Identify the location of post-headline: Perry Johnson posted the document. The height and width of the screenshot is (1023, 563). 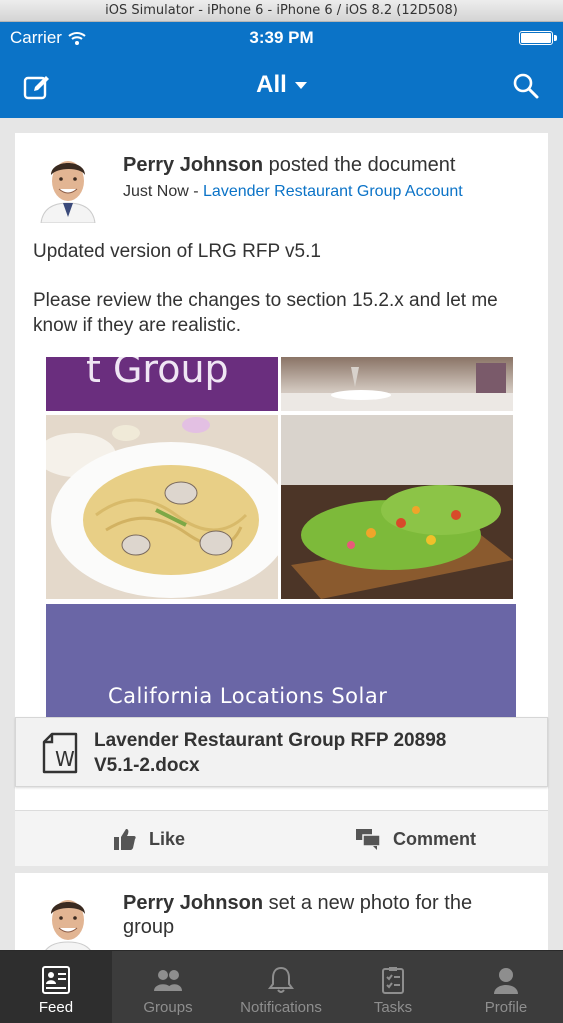
(325, 165).